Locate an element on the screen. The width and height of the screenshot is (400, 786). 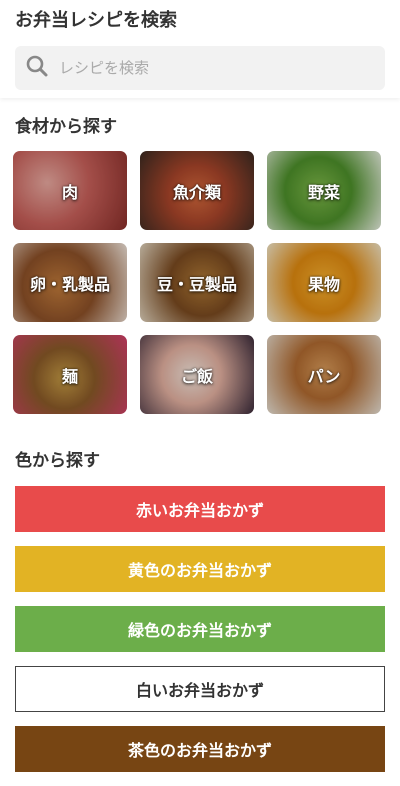
ingredient-tile-vegetables: 野菜 is located at coordinates (324, 190).